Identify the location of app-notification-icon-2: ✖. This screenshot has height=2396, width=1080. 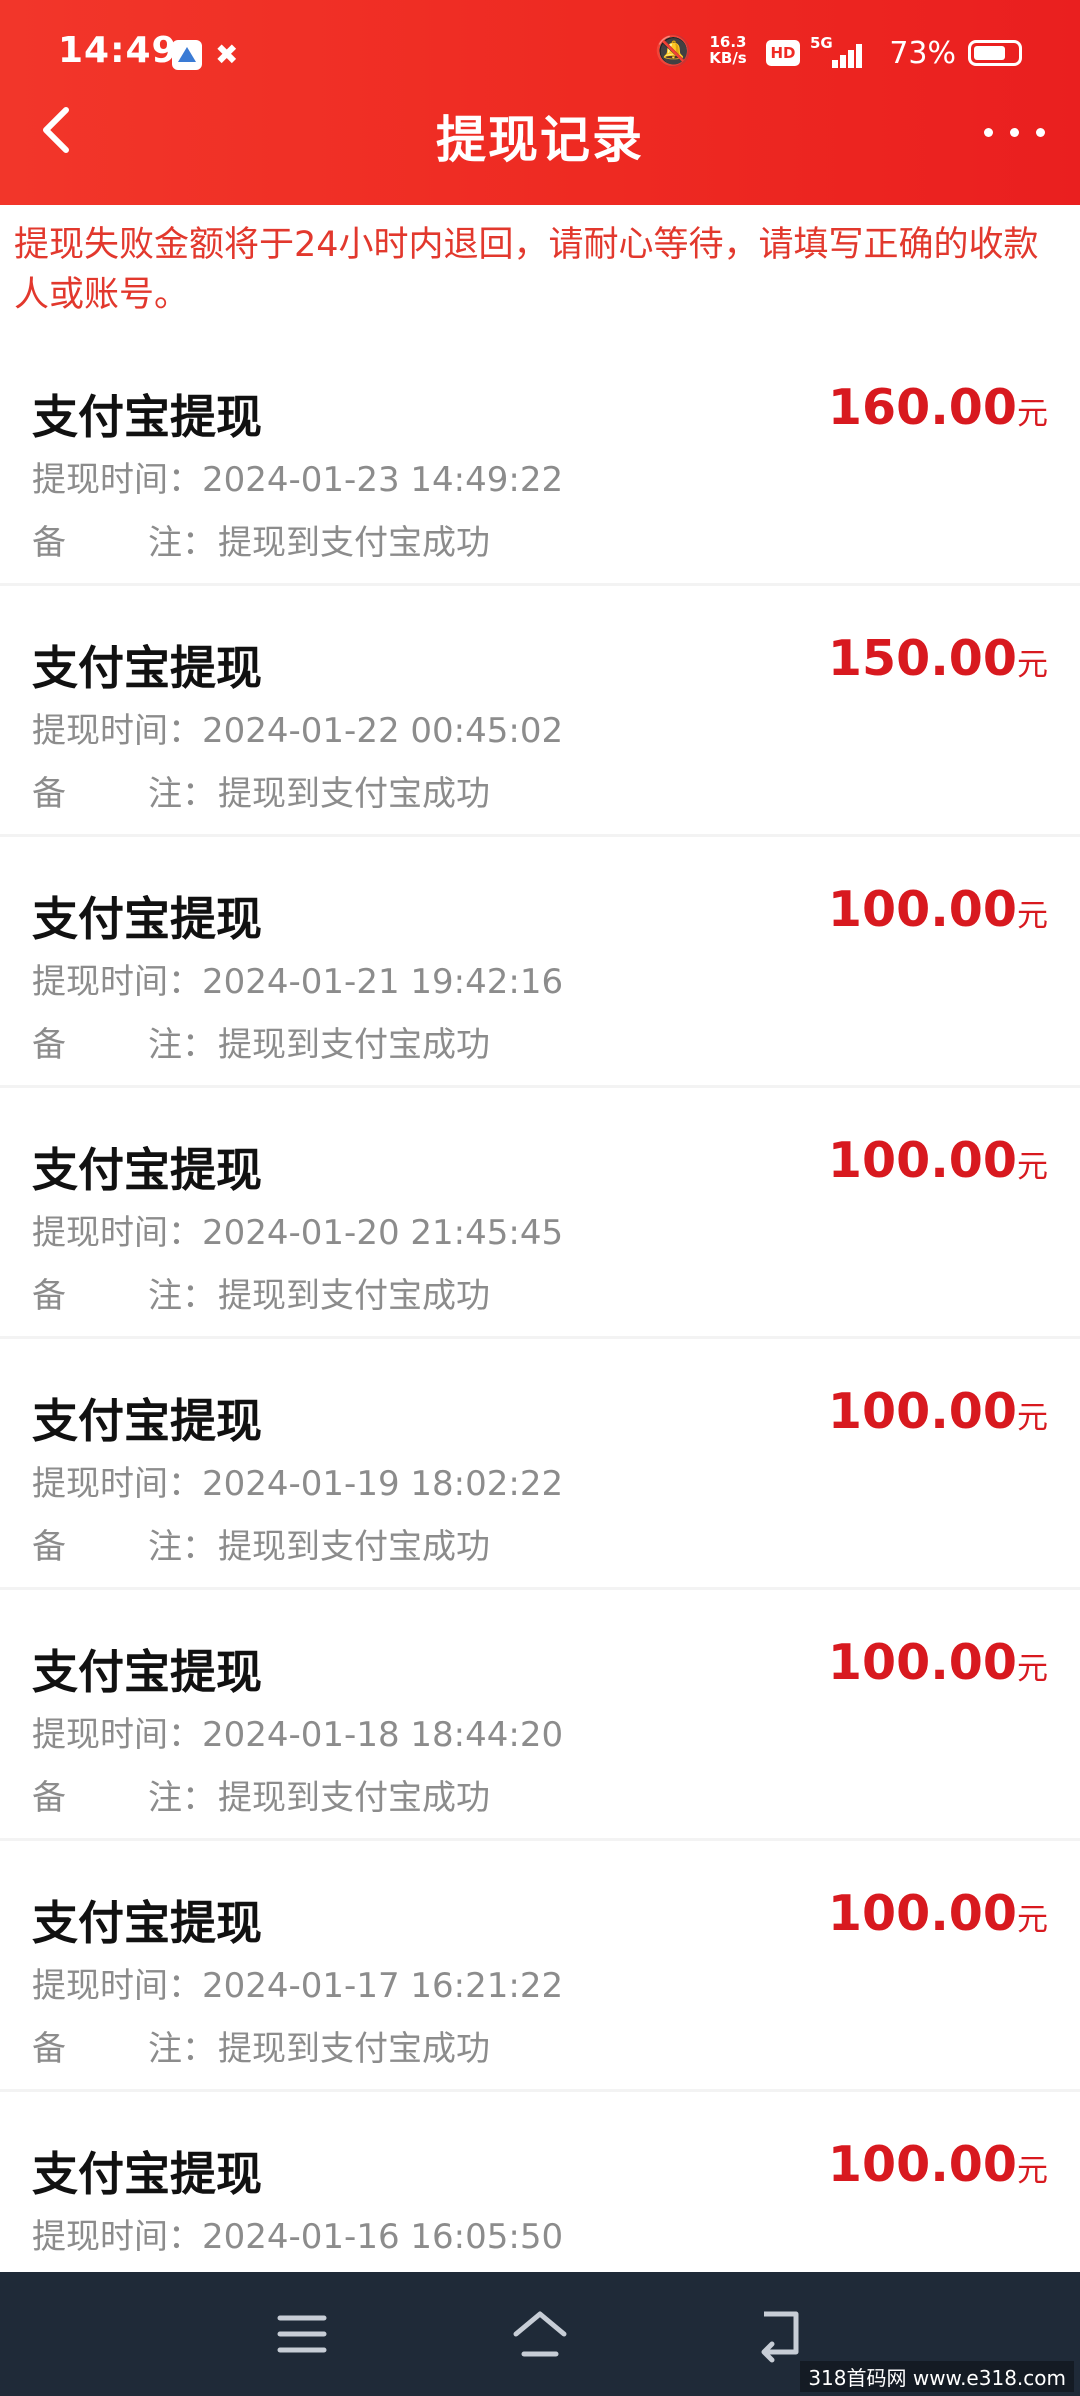
(227, 54).